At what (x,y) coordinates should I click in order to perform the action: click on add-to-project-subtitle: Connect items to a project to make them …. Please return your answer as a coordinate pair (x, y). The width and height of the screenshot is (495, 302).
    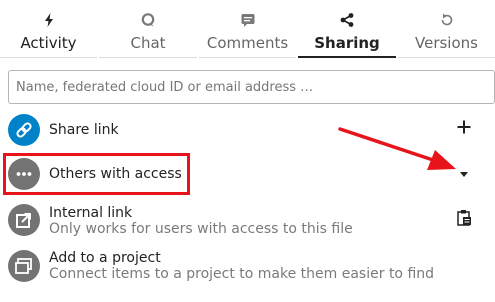
    Looking at the image, I should click on (242, 274).